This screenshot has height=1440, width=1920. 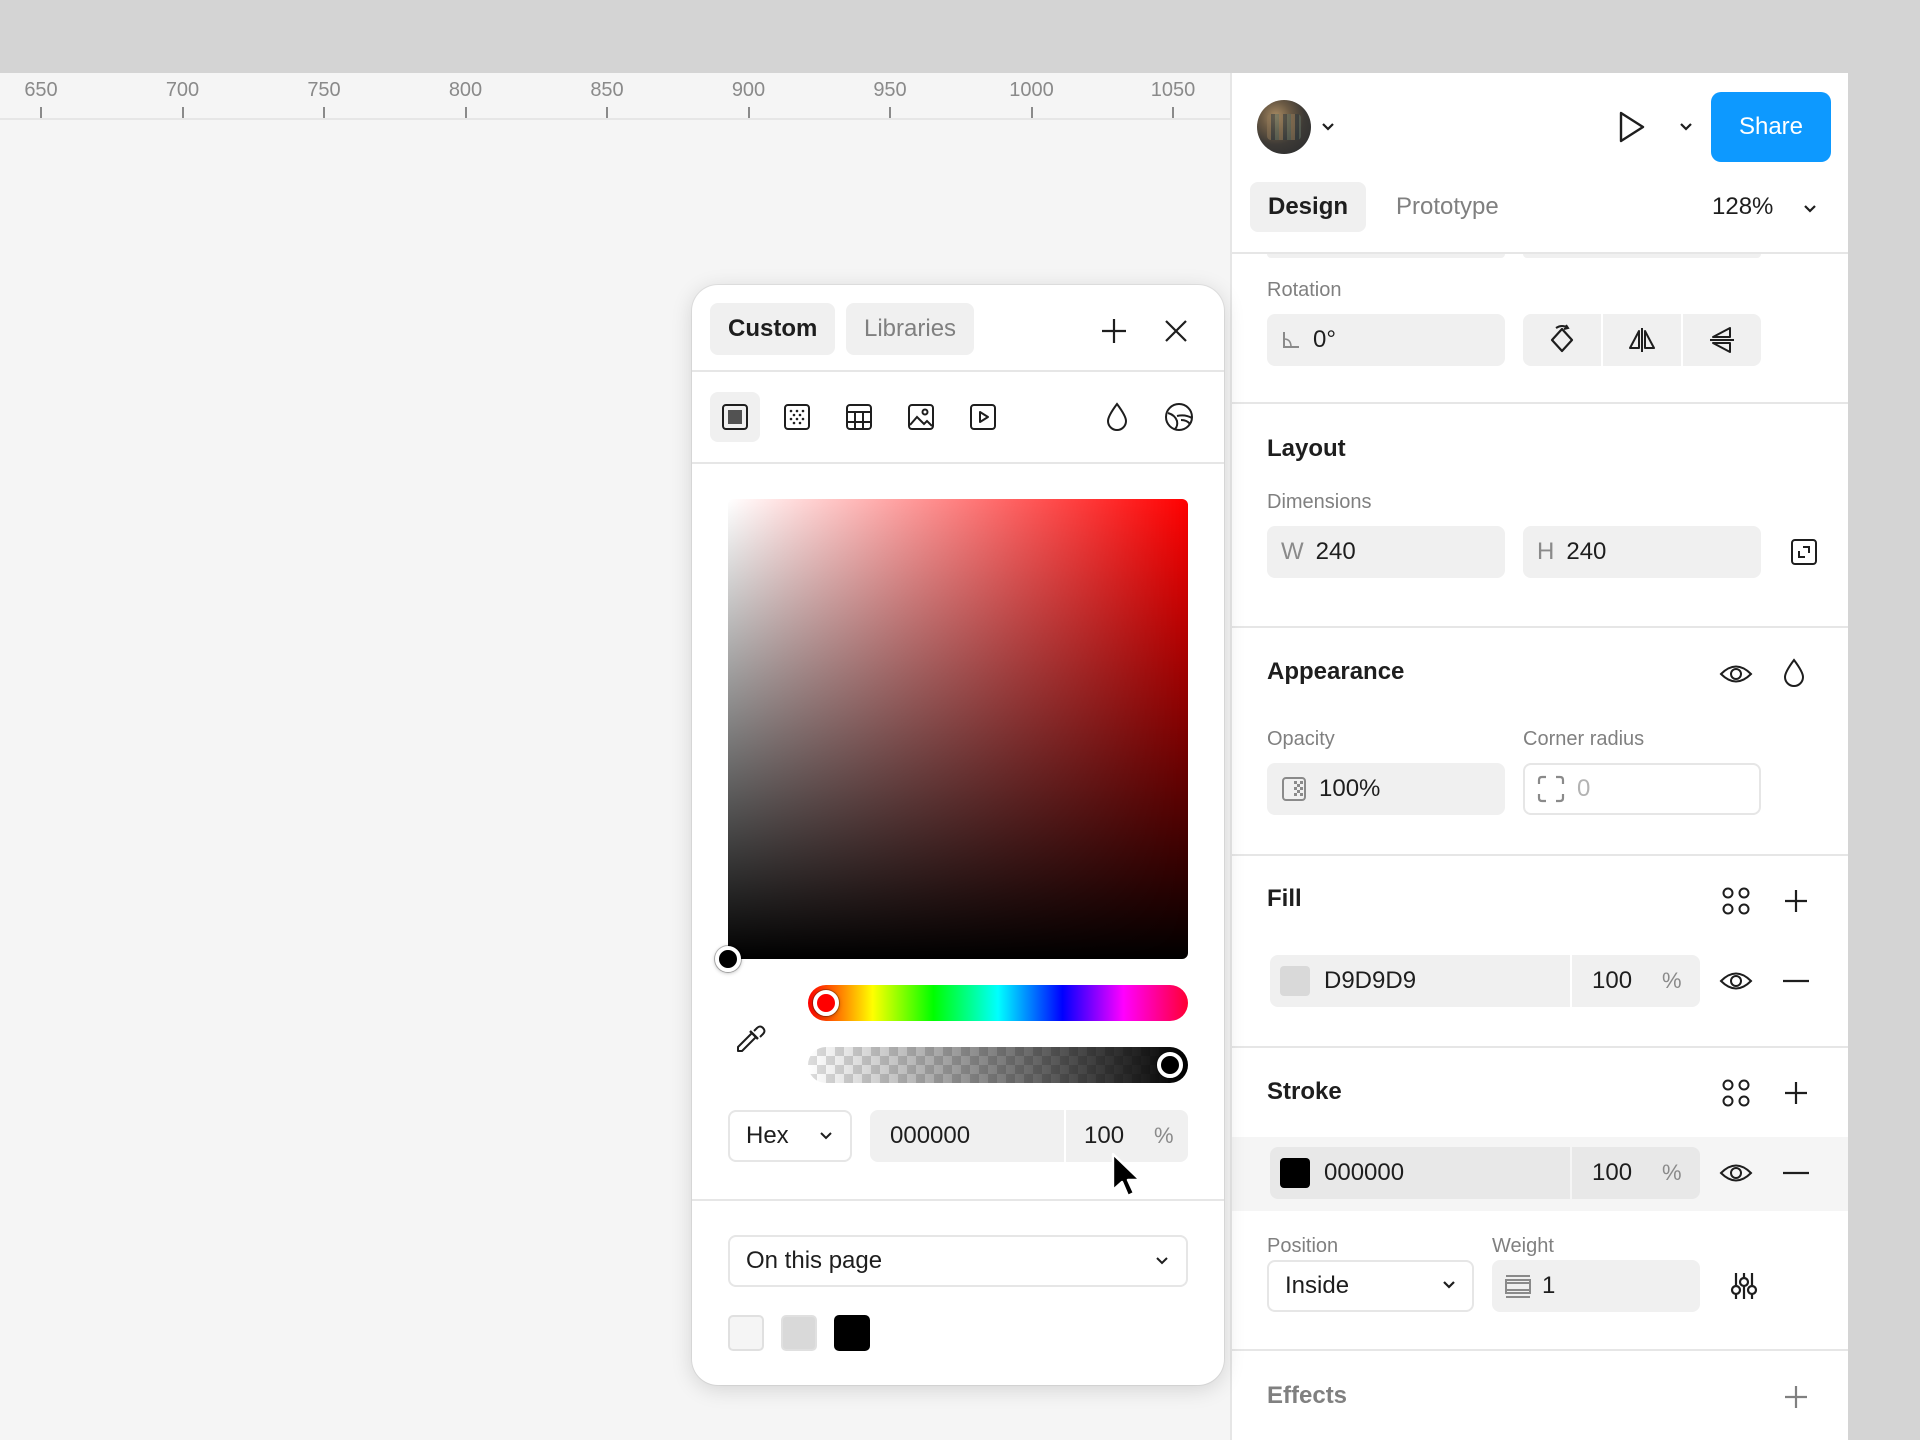 I want to click on hue-slider, so click(x=998, y=1003).